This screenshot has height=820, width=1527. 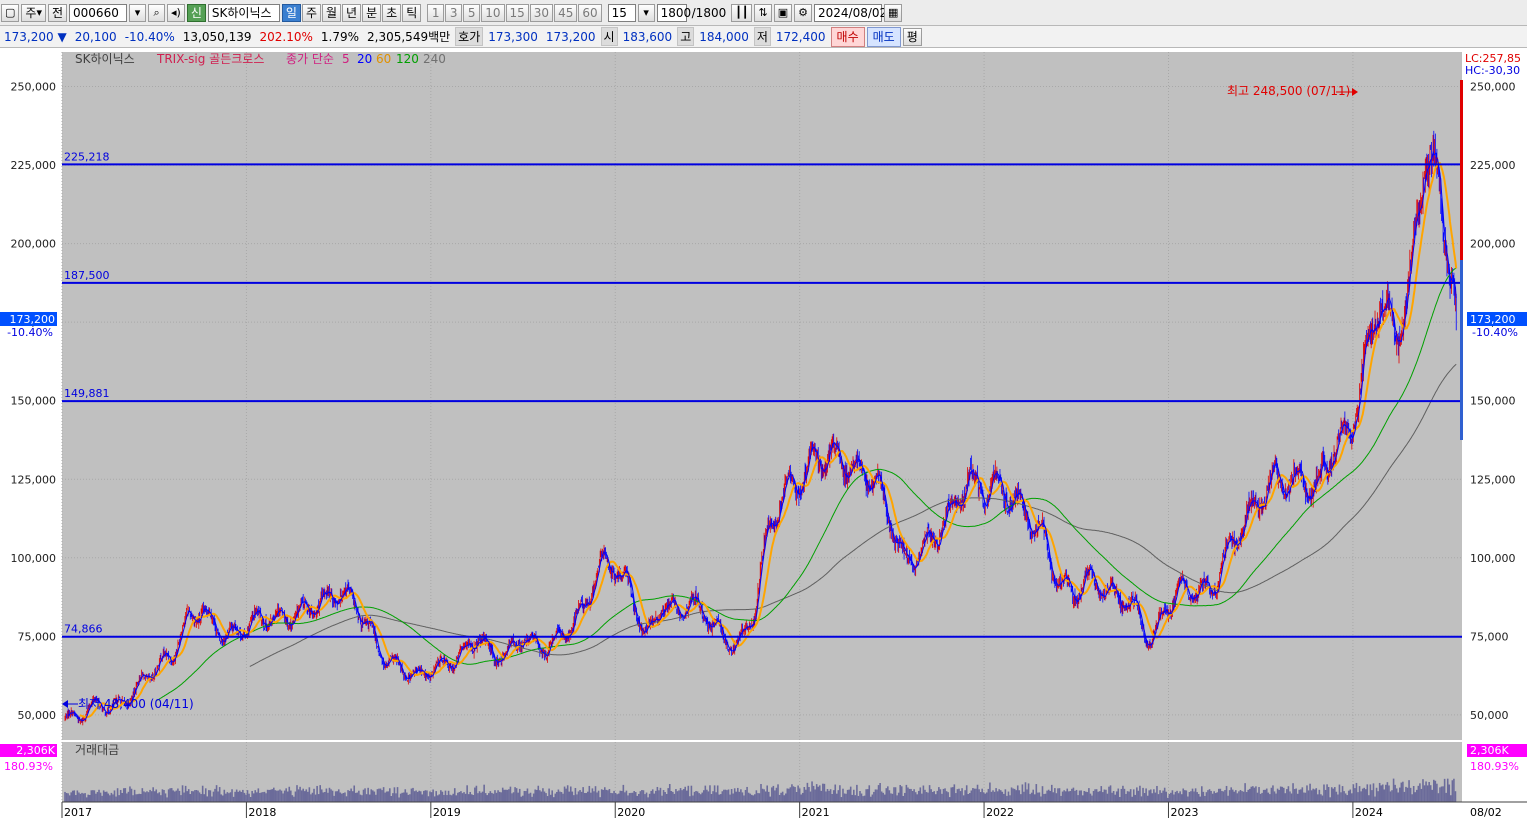 I want to click on y-tick-label-left: 200,000, so click(x=34, y=244).